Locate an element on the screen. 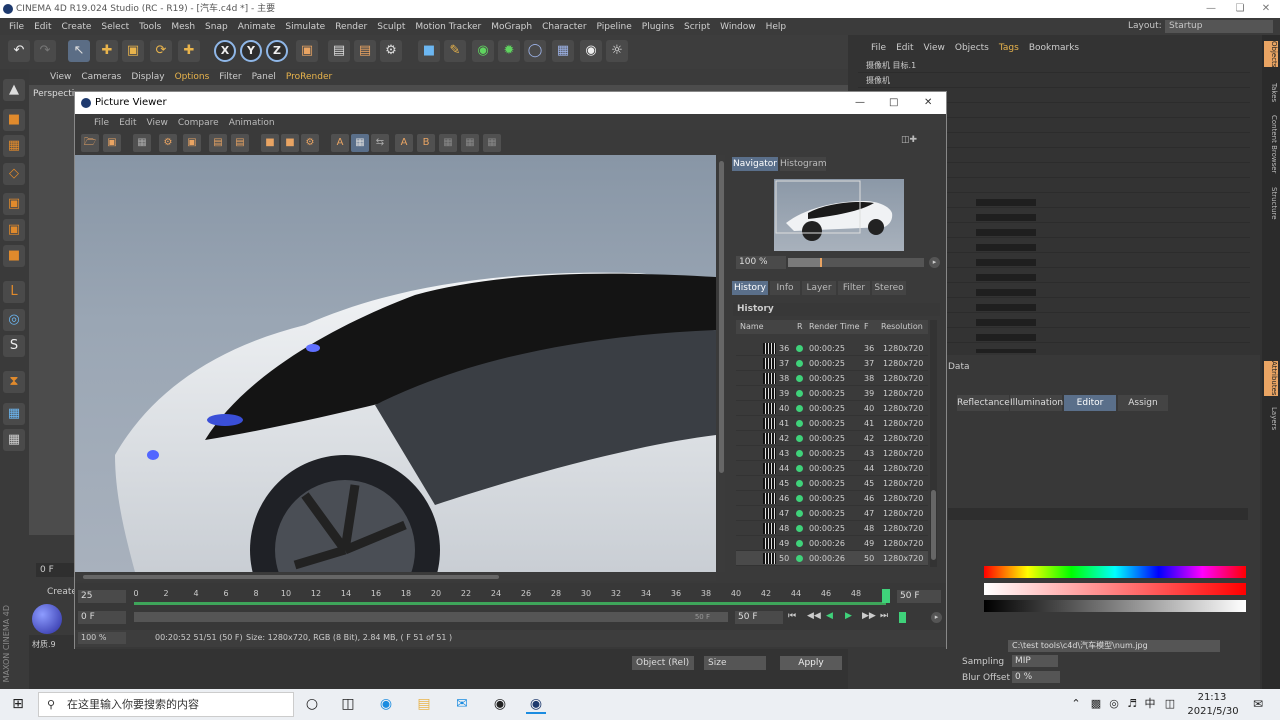 The image size is (1280, 720). z-axis-icon: Z is located at coordinates (277, 51).